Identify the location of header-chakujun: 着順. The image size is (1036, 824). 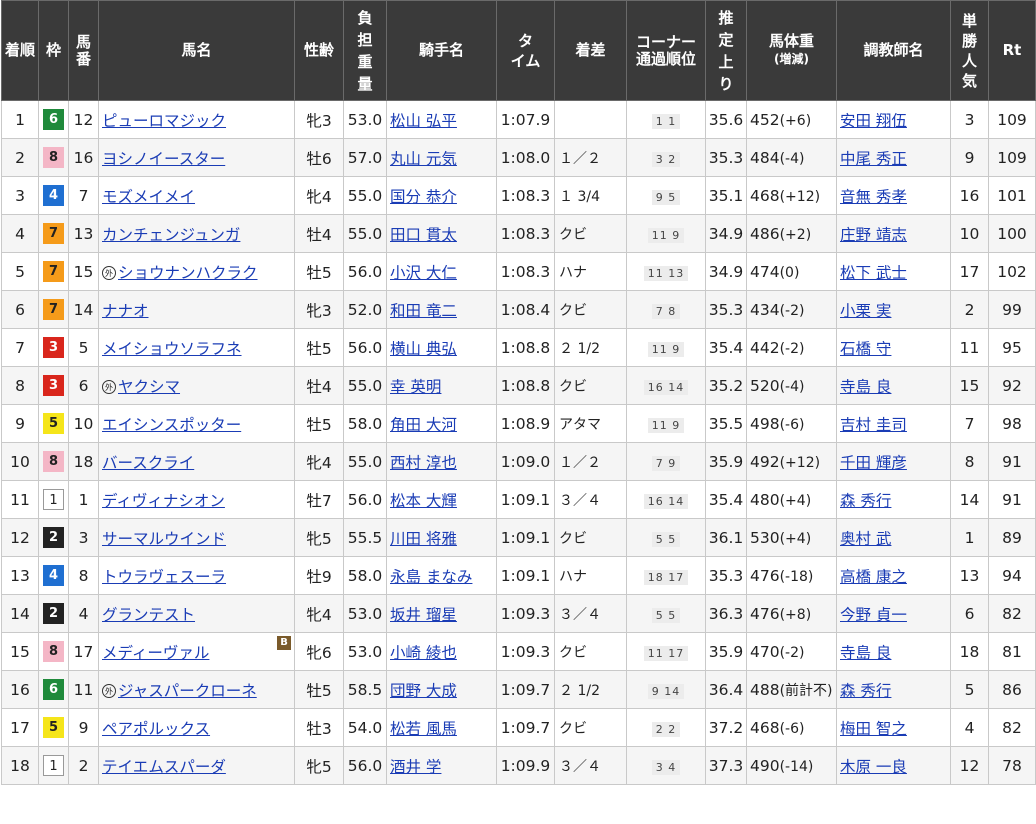
(20, 50).